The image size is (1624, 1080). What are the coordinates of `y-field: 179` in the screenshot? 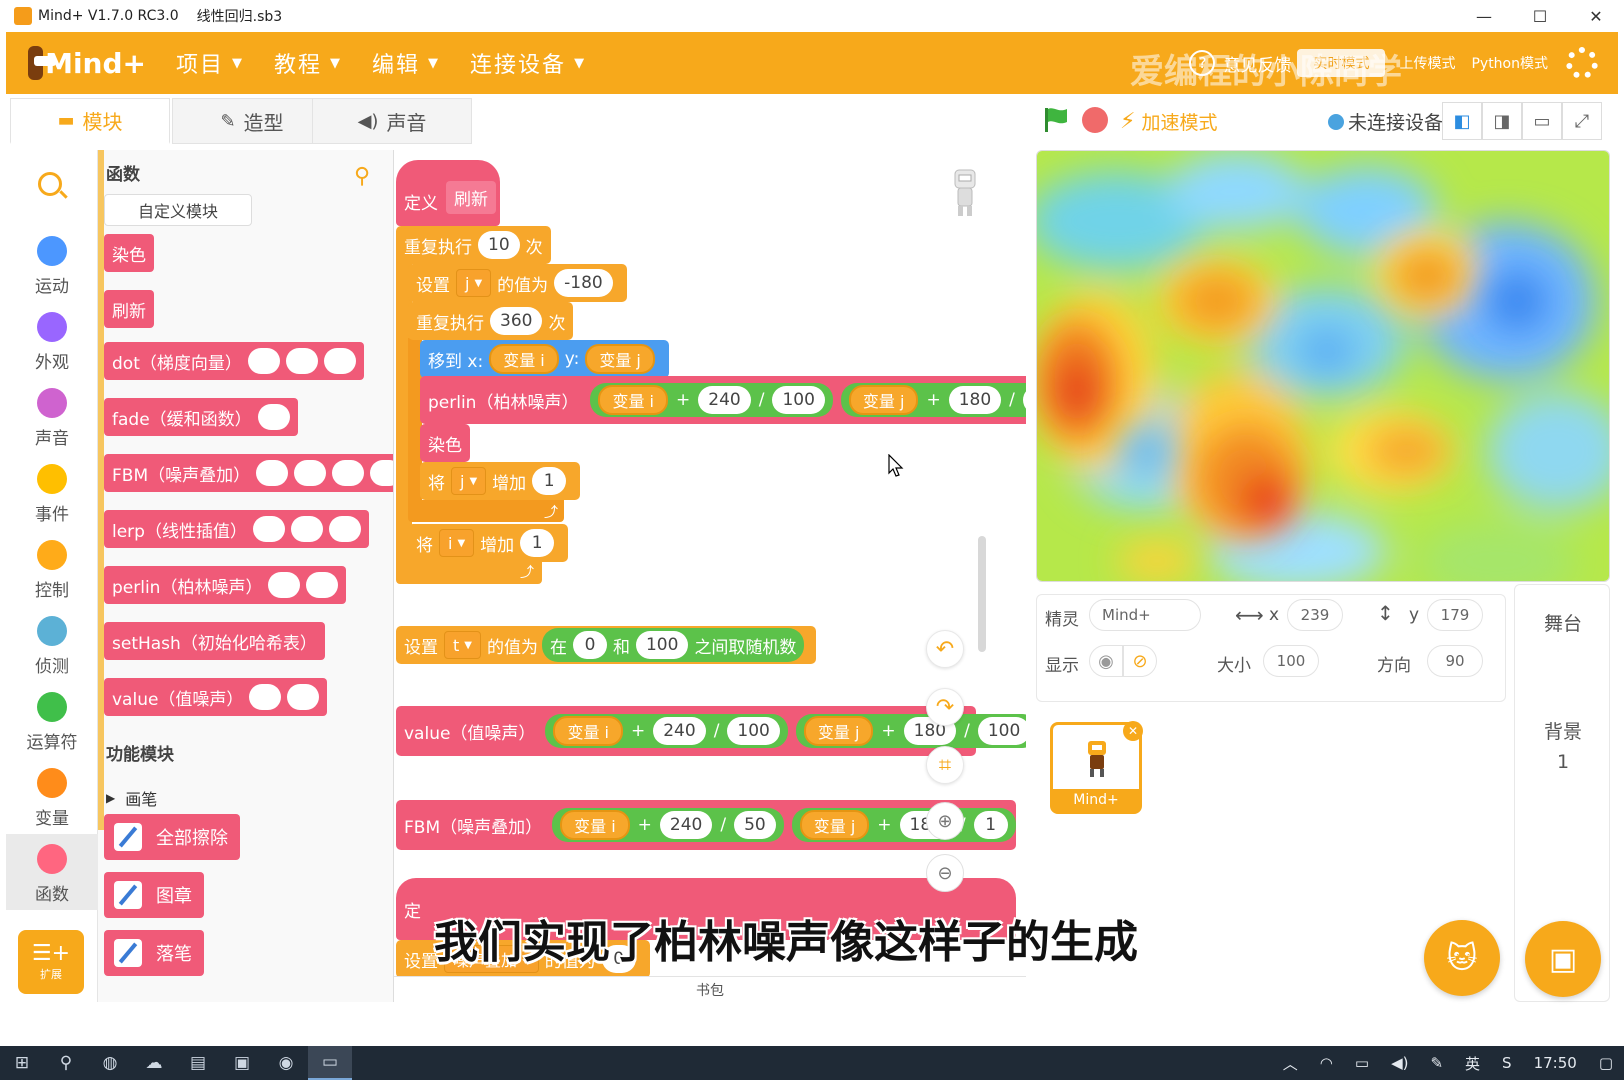 It's located at (1455, 615).